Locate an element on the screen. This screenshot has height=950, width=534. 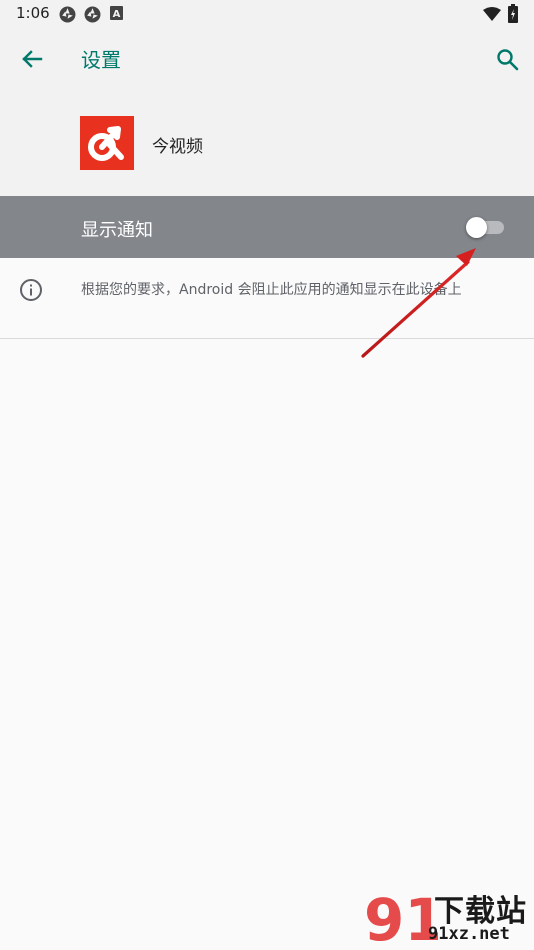
divider is located at coordinates (267, 338).